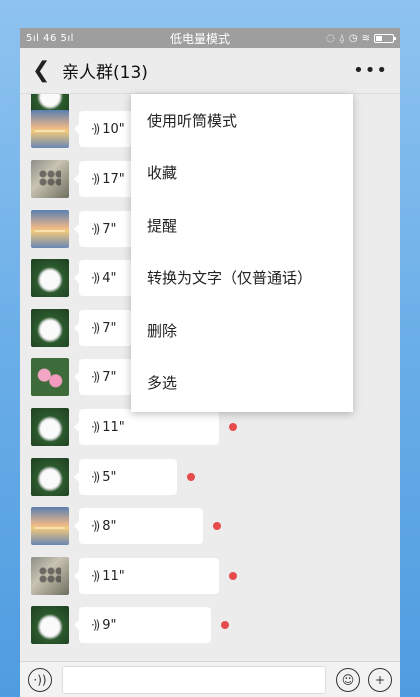  Describe the element at coordinates (40, 679) in the screenshot. I see `voice-toggle-icon: ·))` at that location.